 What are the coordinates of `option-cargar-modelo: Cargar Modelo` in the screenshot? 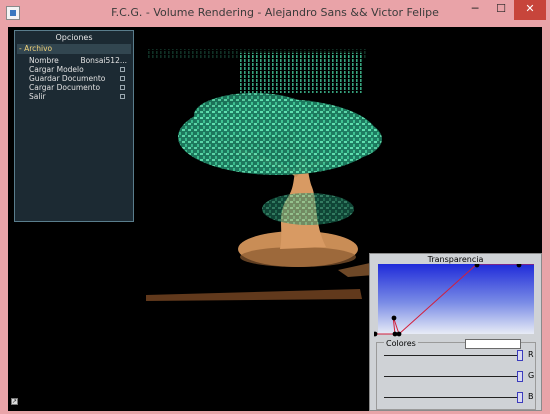 It's located at (79, 69).